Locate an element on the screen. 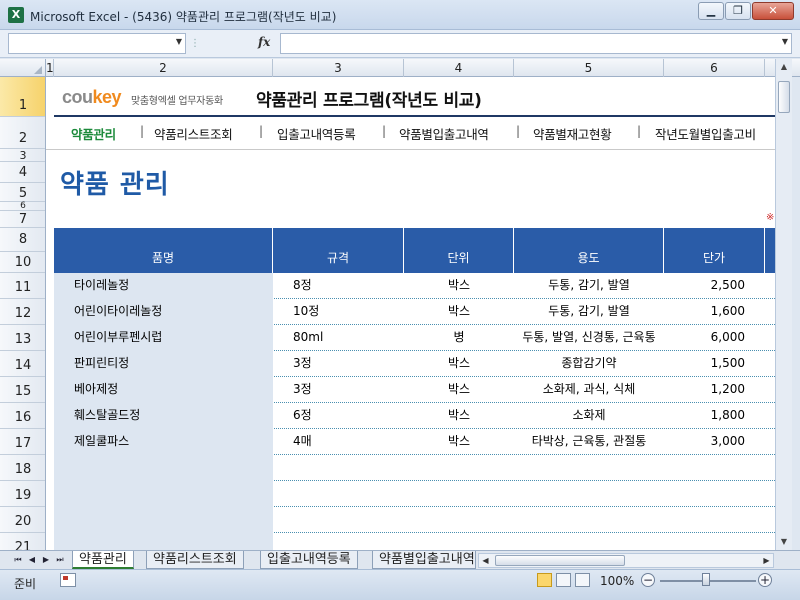 The image size is (800, 600). minimize-button: ▁ is located at coordinates (711, 11).